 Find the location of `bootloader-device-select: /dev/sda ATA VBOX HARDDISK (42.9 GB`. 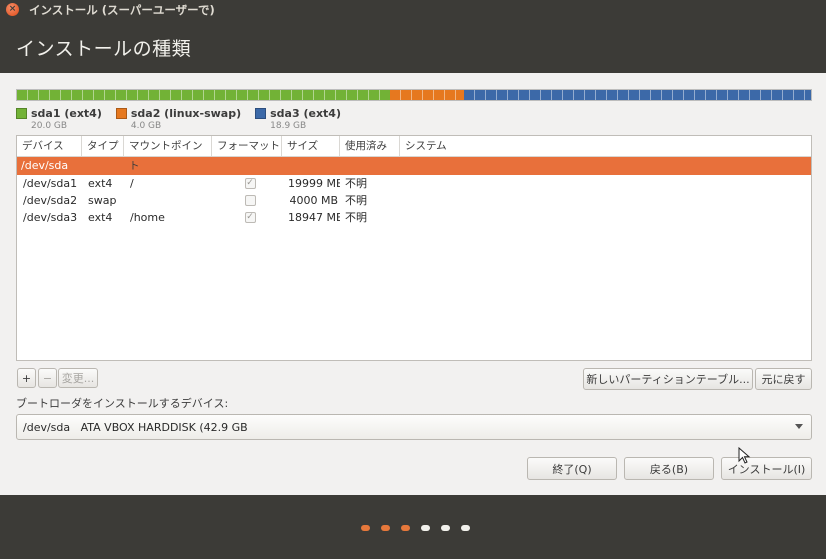

bootloader-device-select: /dev/sda ATA VBOX HARDDISK (42.9 GB is located at coordinates (414, 427).